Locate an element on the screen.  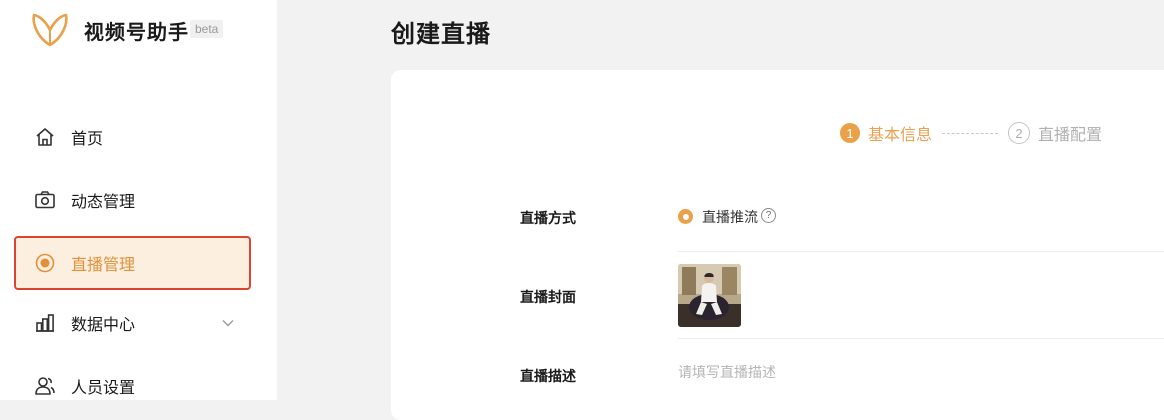
step-number-1: 1 is located at coordinates (850, 133).